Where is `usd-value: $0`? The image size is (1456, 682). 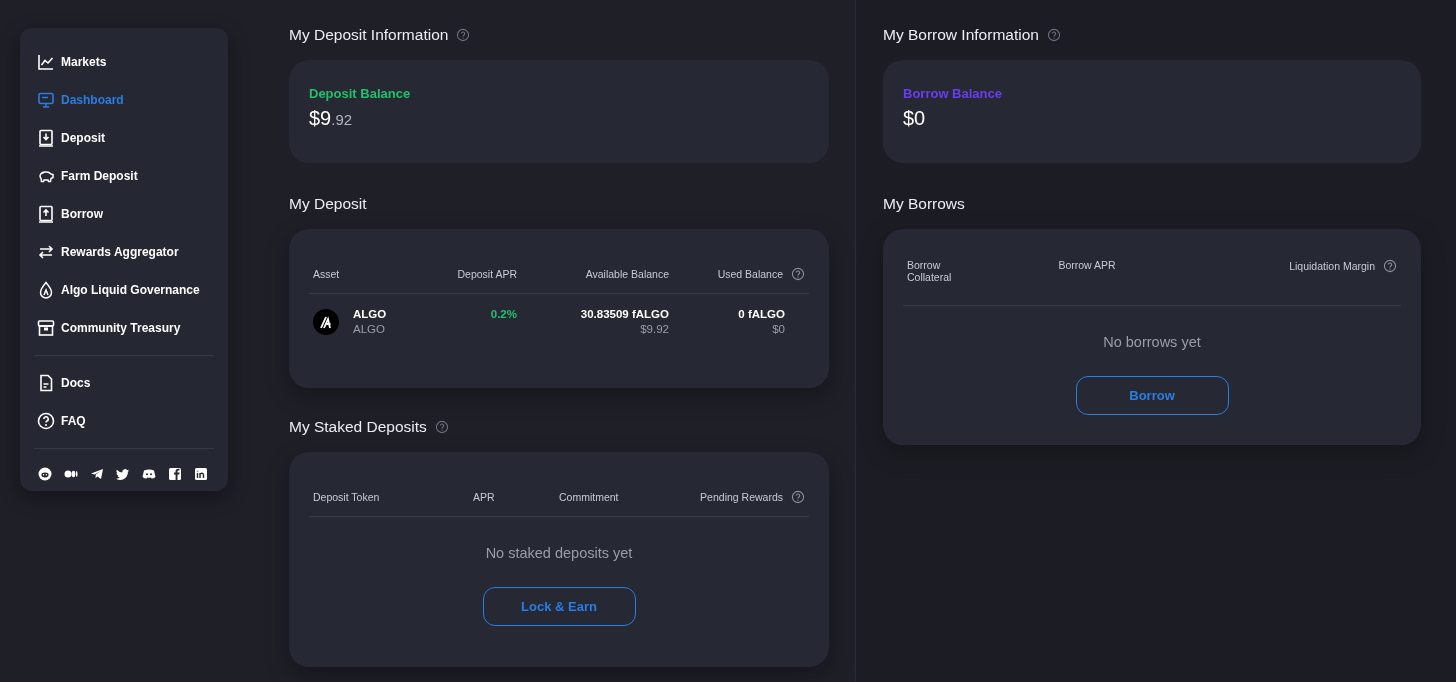
usd-value: $0 is located at coordinates (778, 329).